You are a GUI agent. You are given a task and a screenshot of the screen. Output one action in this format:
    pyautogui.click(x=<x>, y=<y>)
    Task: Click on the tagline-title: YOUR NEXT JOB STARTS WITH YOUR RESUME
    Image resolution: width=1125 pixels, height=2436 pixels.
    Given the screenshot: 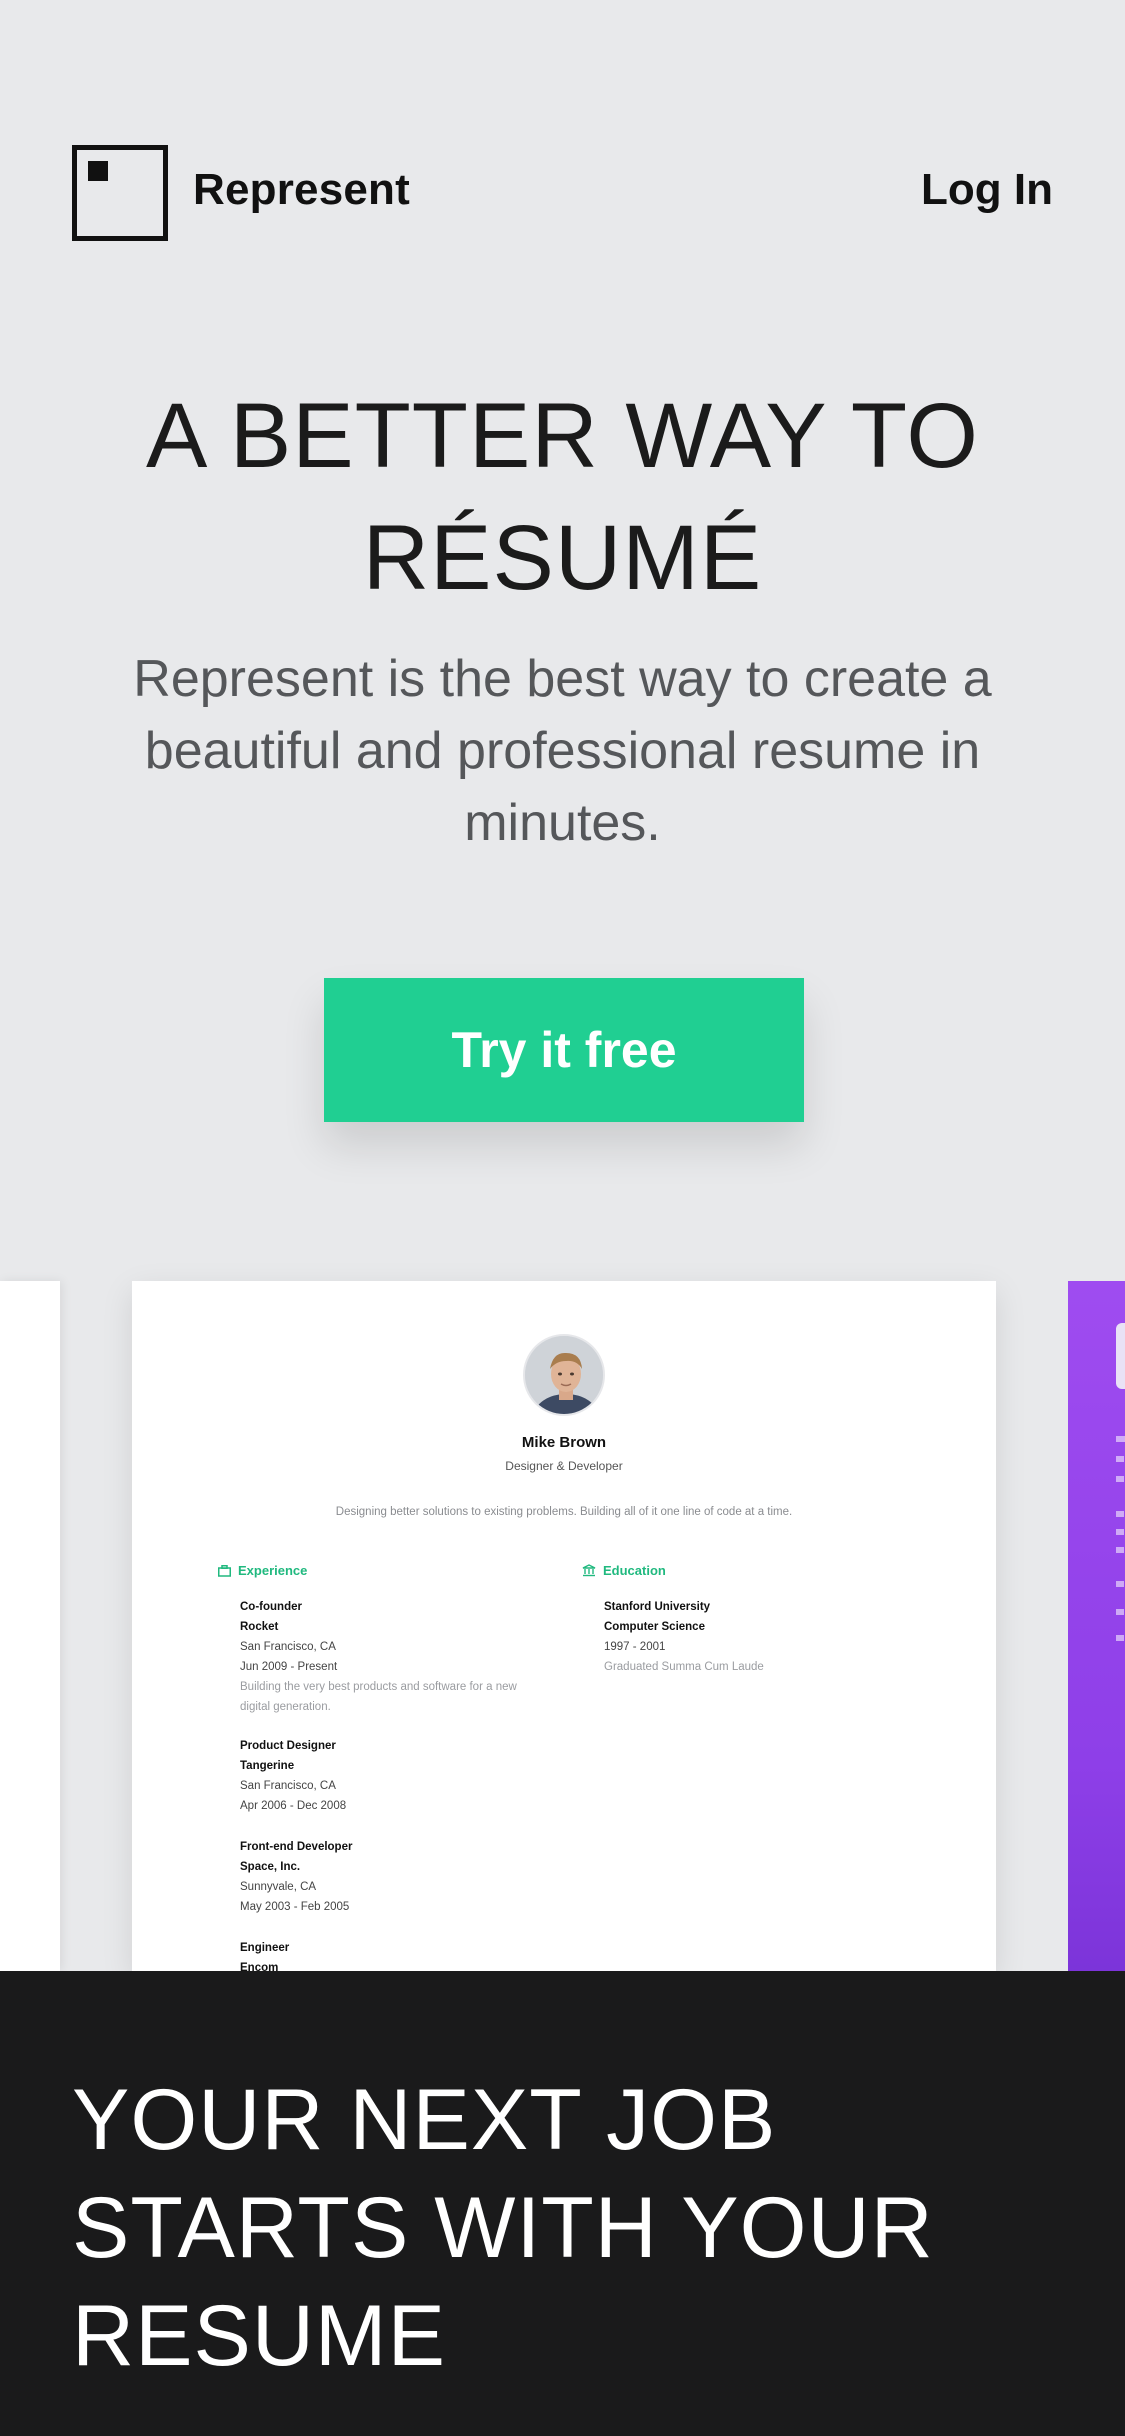 What is the action you would take?
    pyautogui.click(x=572, y=2228)
    